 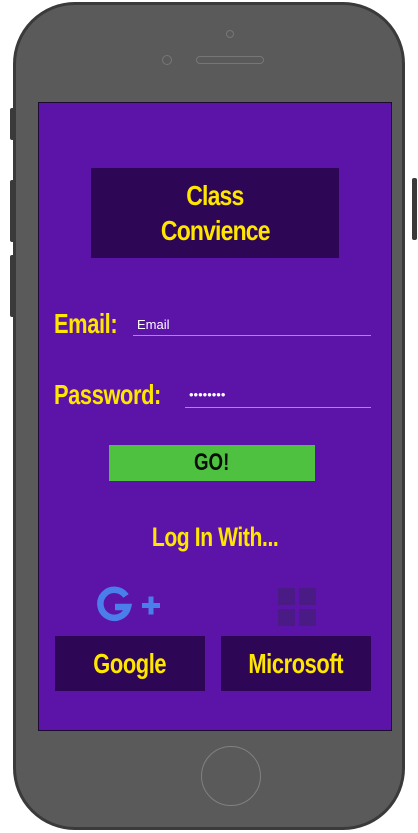 What do you see at coordinates (12, 286) in the screenshot?
I see `volume-down-button` at bounding box center [12, 286].